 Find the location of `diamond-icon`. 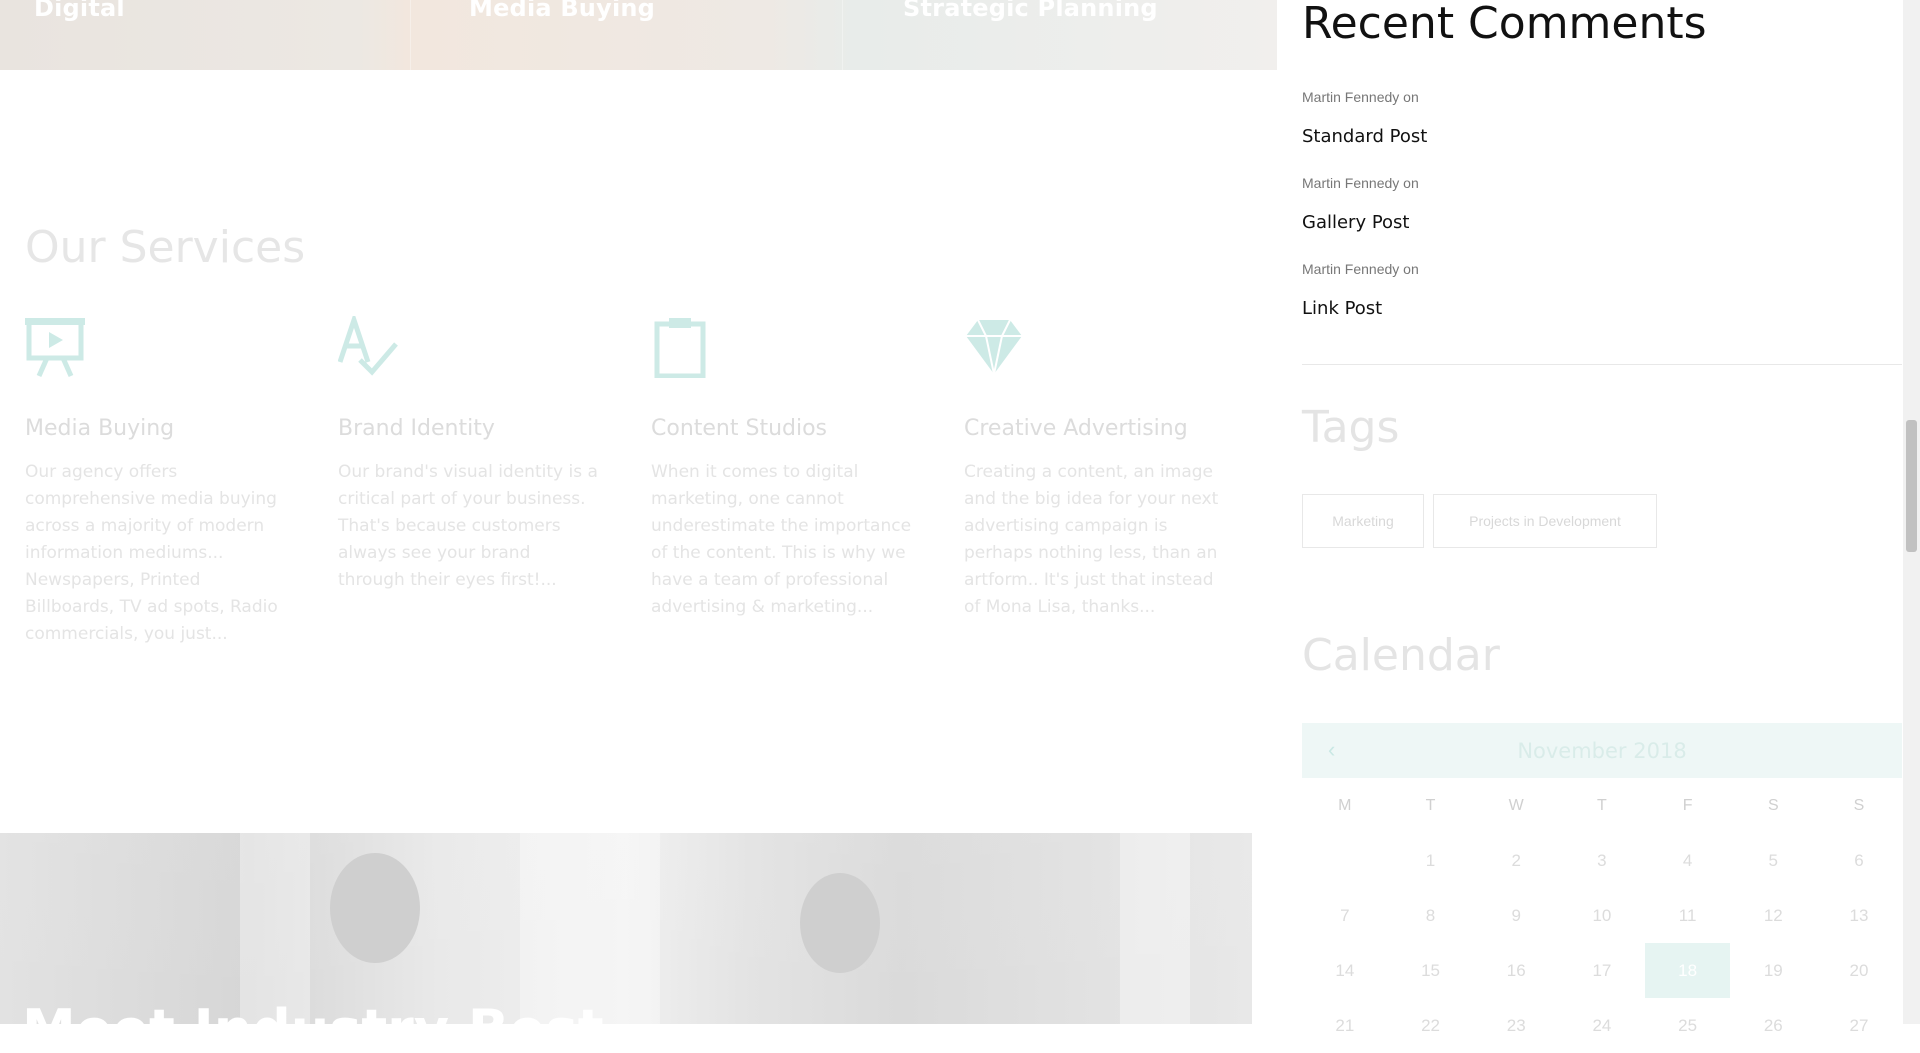

diamond-icon is located at coordinates (994, 347).